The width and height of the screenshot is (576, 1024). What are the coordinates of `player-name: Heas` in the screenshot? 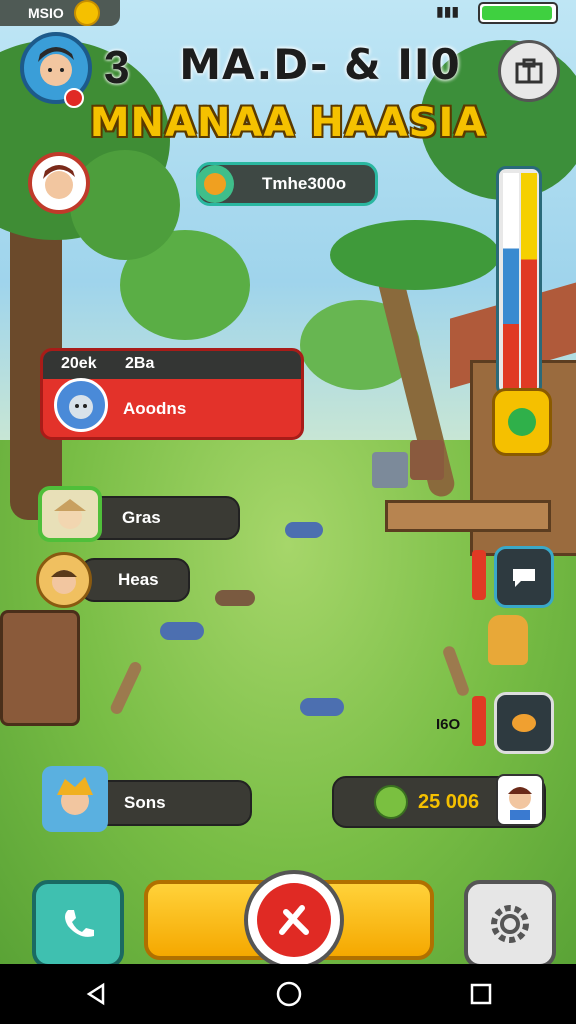 It's located at (138, 579).